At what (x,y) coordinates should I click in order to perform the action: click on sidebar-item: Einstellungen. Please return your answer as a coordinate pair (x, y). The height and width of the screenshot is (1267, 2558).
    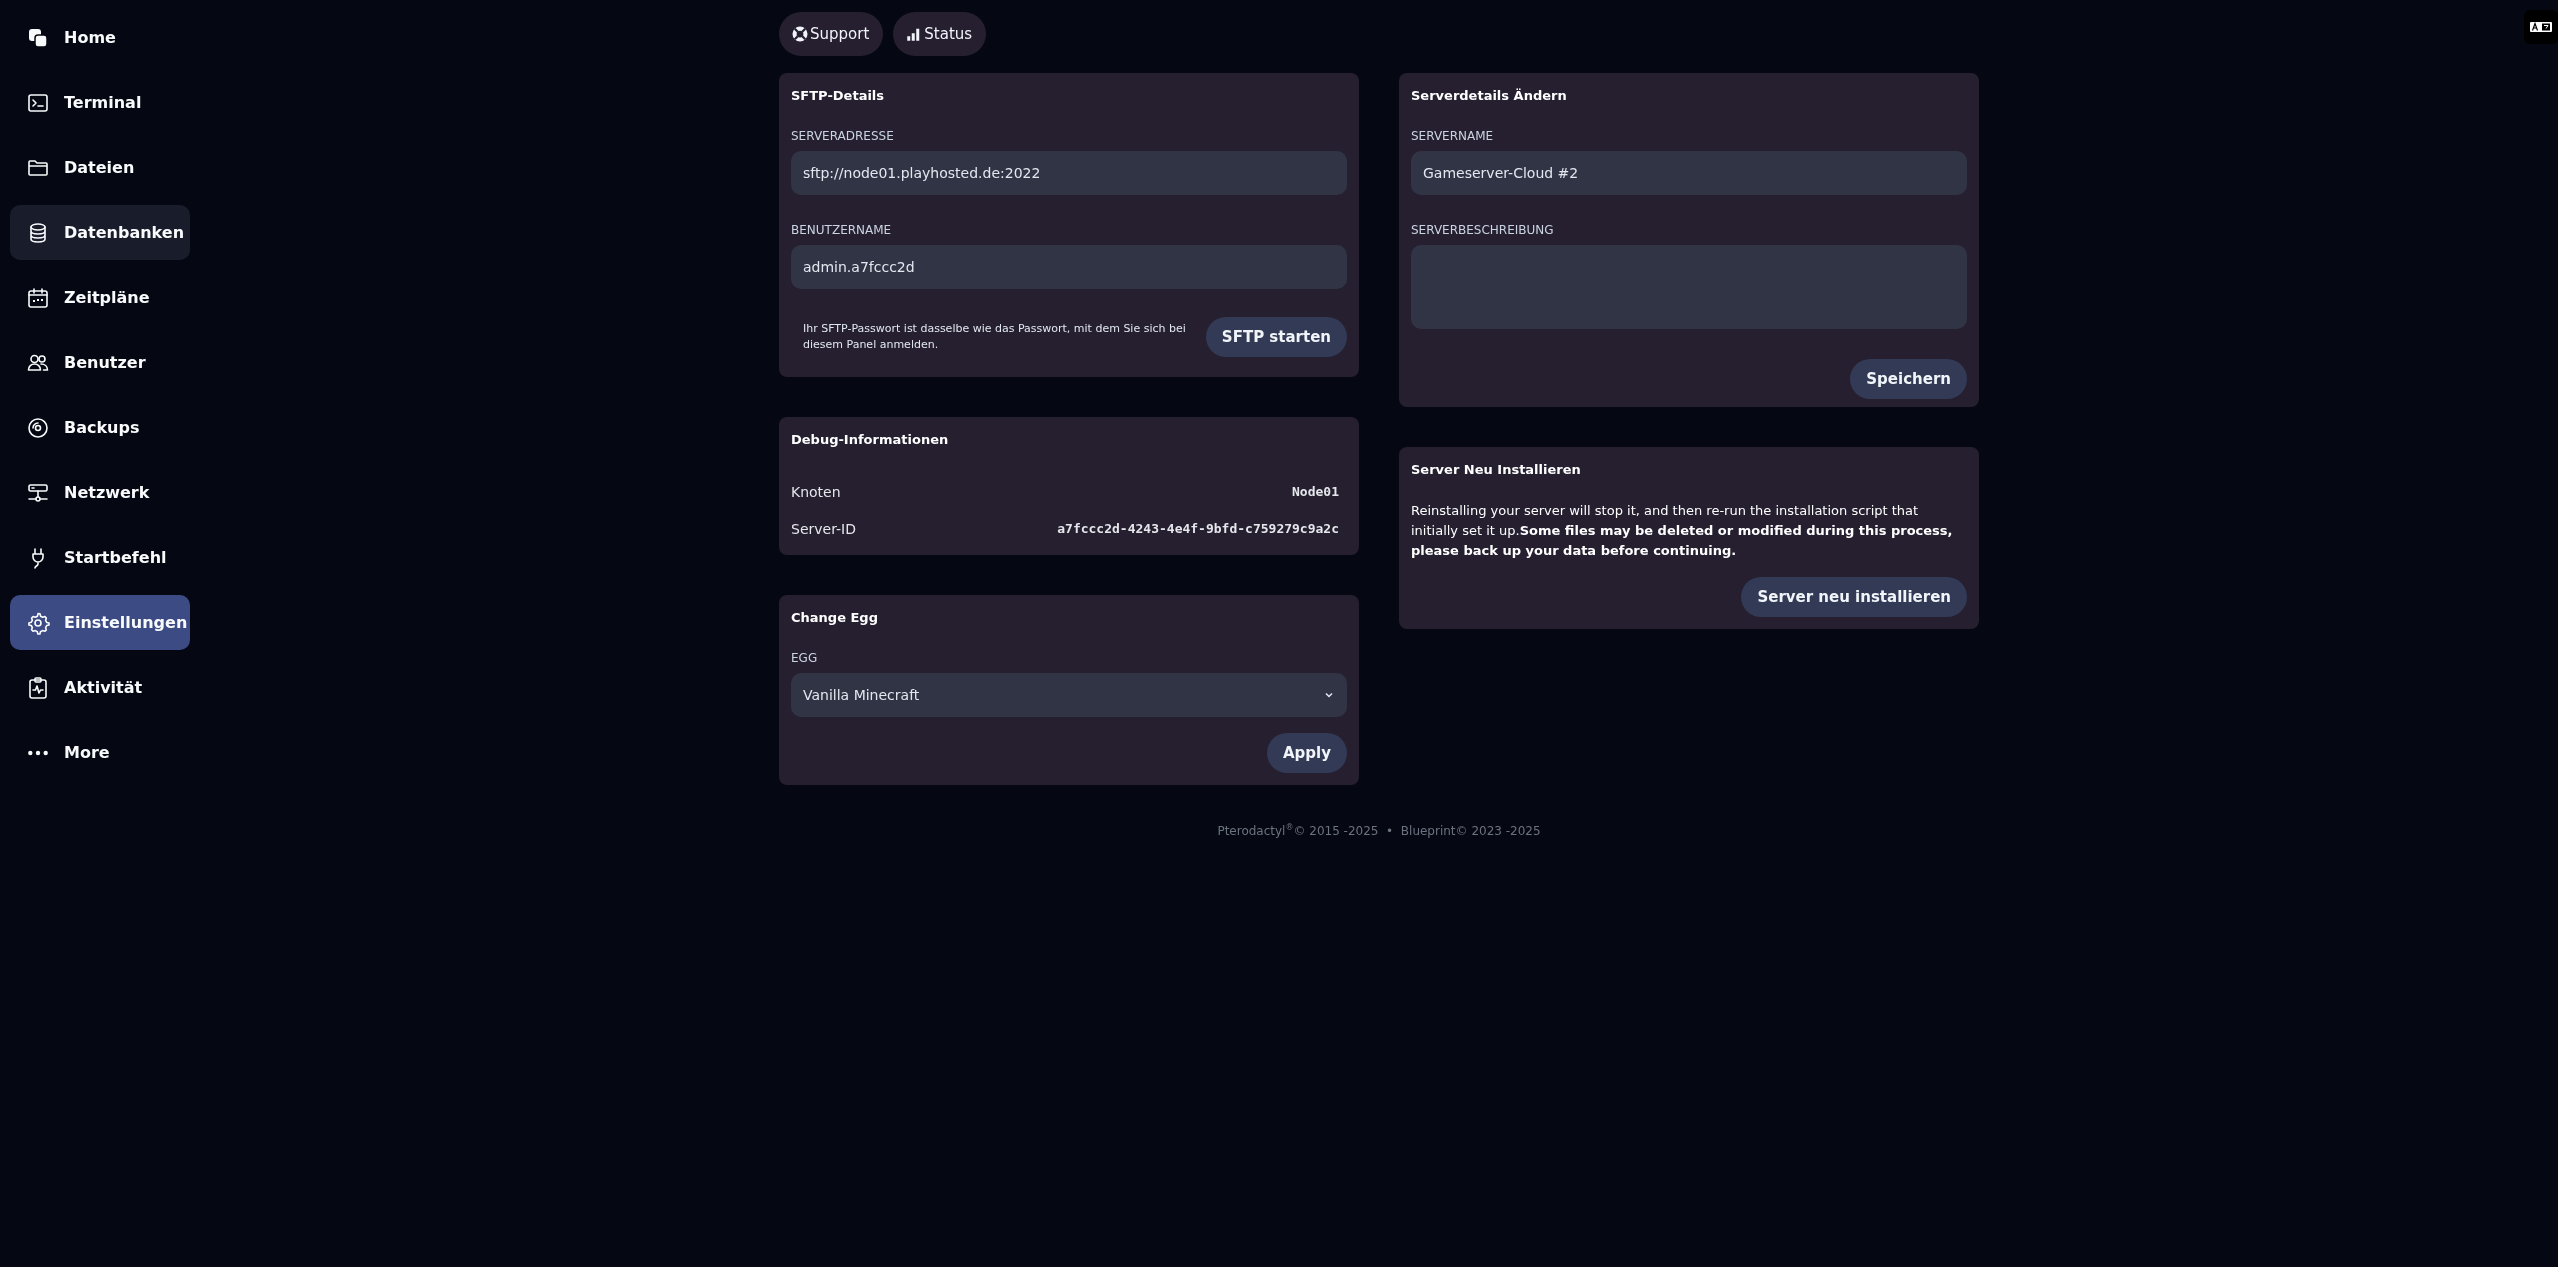
    Looking at the image, I should click on (100, 622).